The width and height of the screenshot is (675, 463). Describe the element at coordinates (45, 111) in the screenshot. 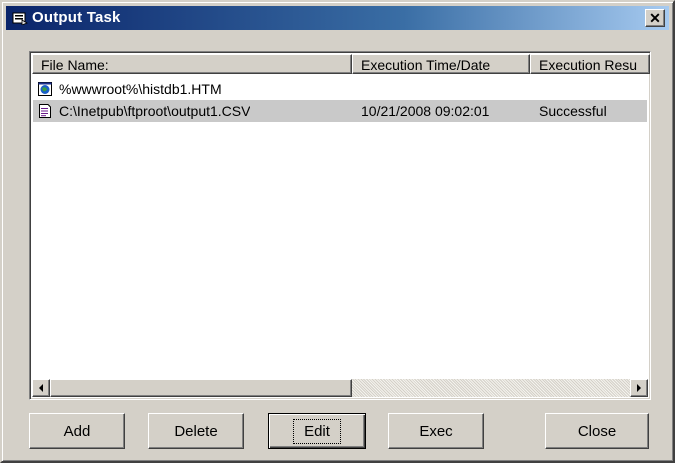

I see `text-file-icon` at that location.